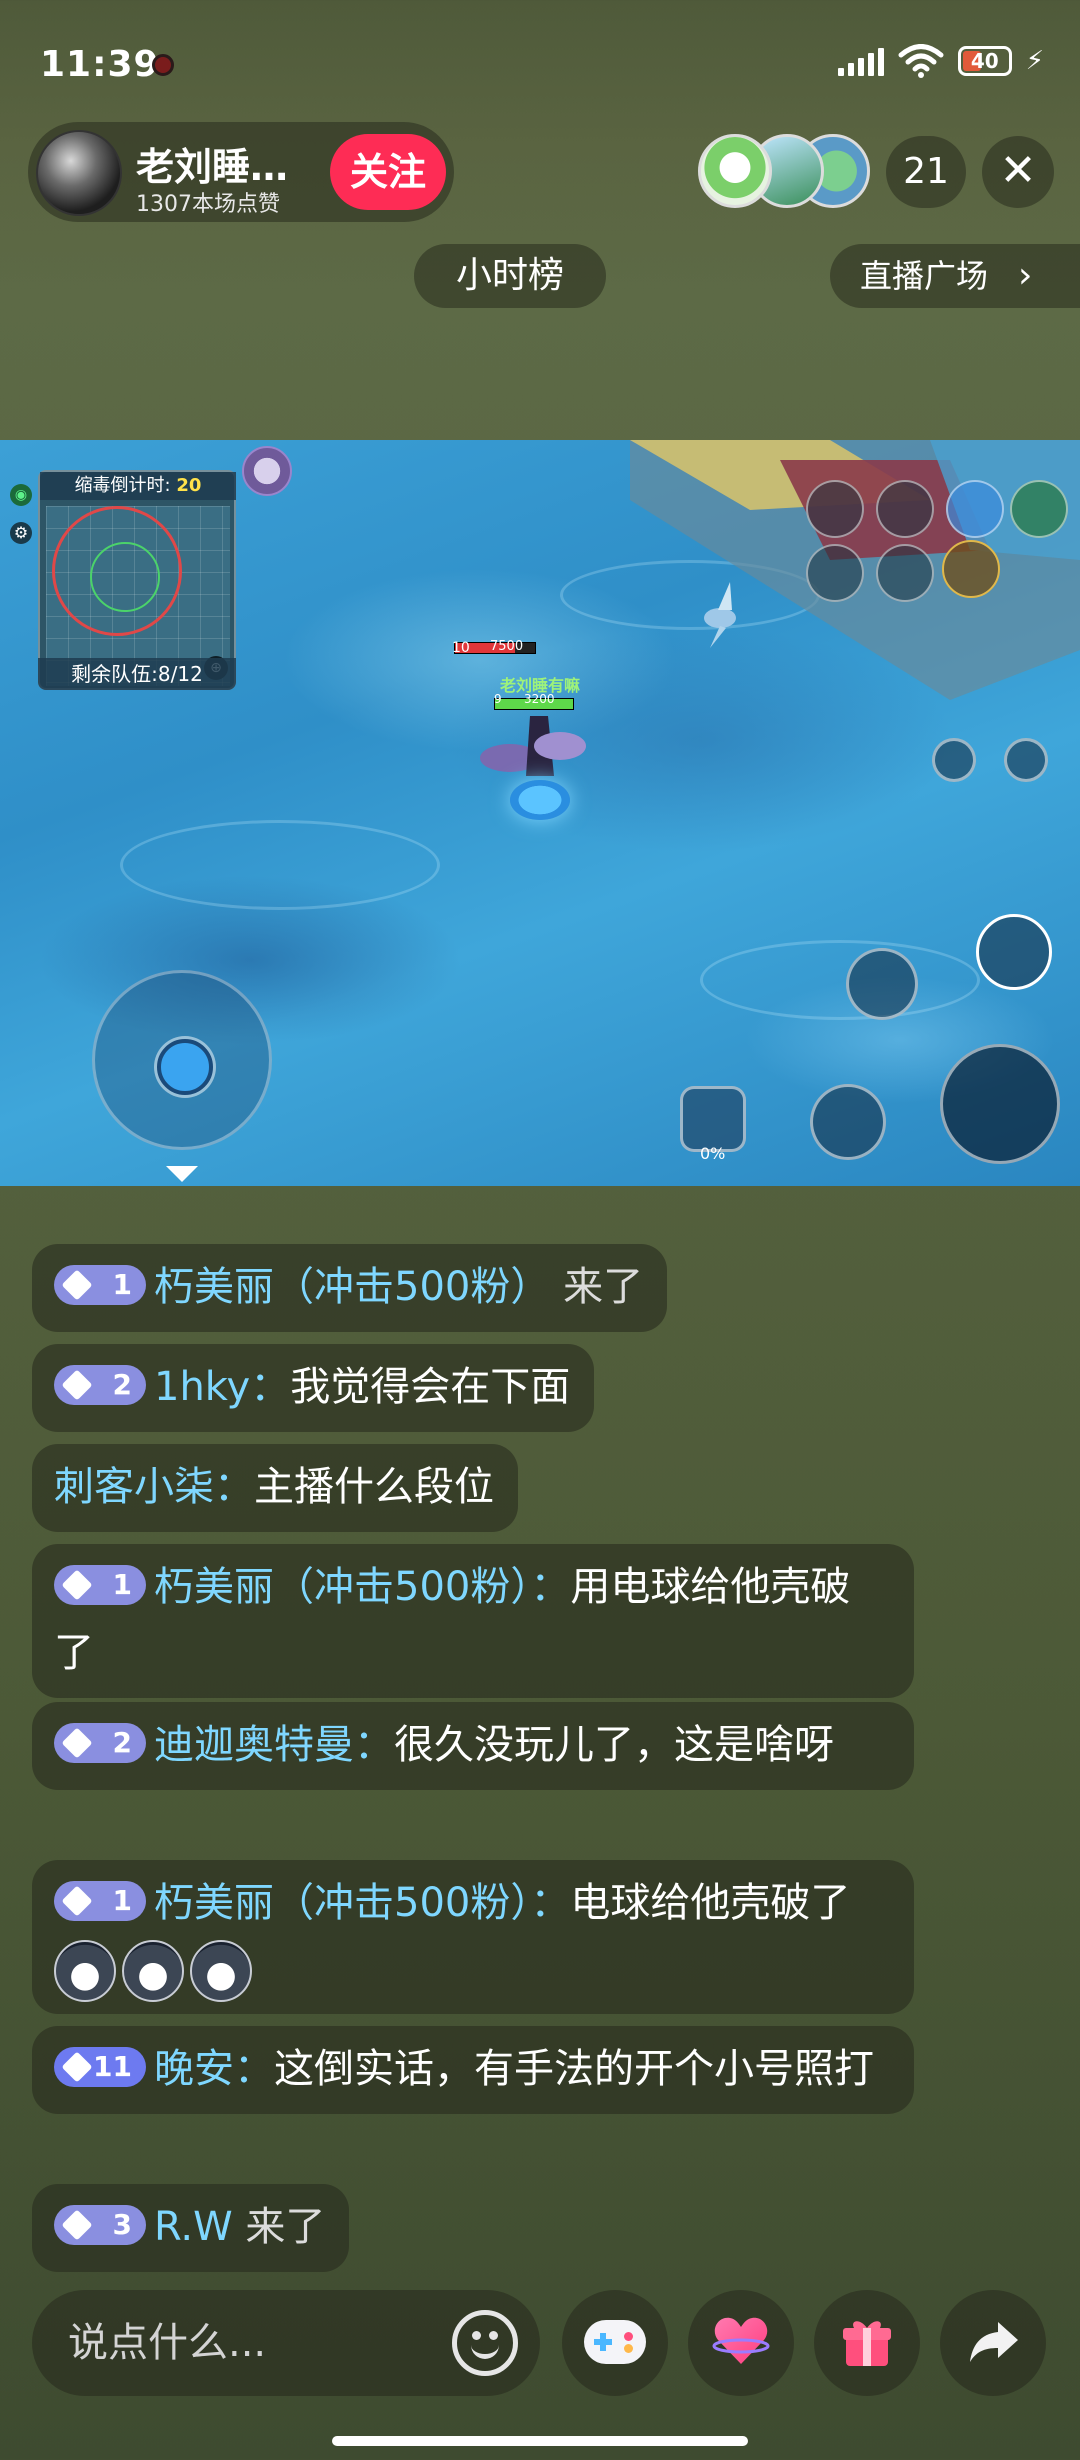 The width and height of the screenshot is (1080, 2460). I want to click on chat-message: 1 朽美丽（冲击500粉）：用电球给他壳破了, so click(473, 1621).